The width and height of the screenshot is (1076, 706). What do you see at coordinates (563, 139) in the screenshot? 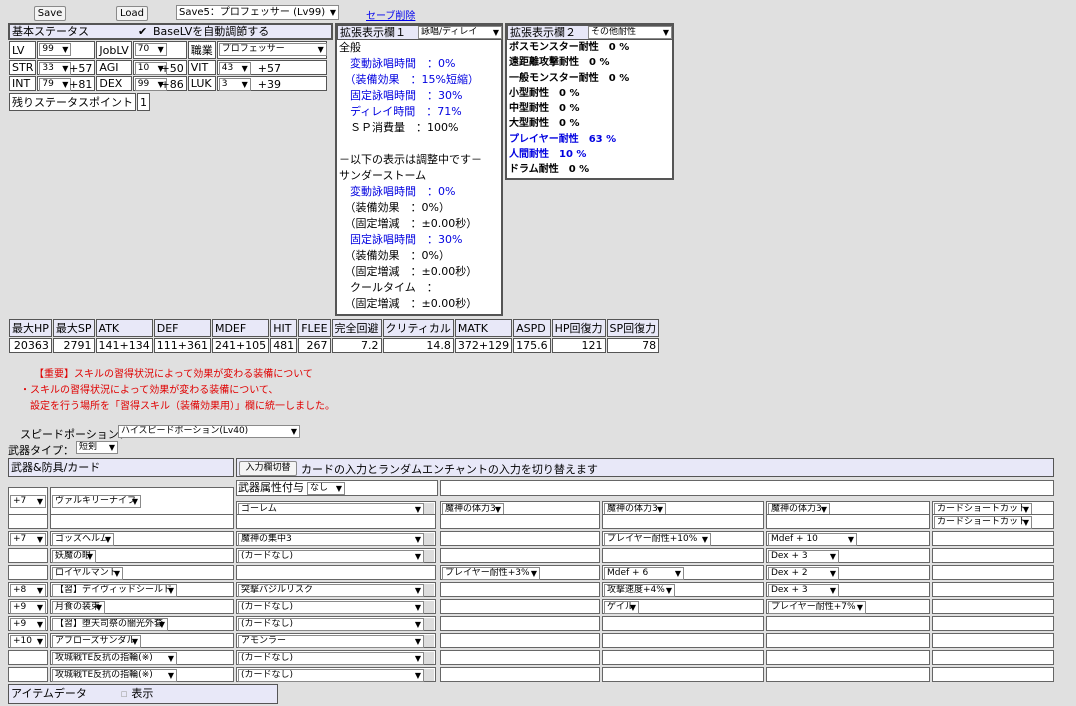
I see `ext2-line: プレイヤー耐性 63 %` at bounding box center [563, 139].